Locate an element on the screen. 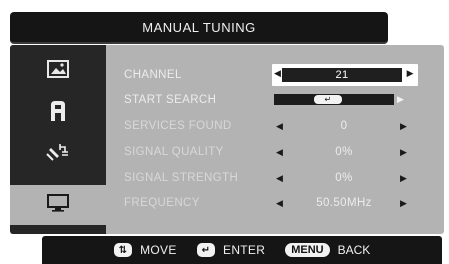 This screenshot has height=264, width=449. satellite-icon is located at coordinates (58, 153).